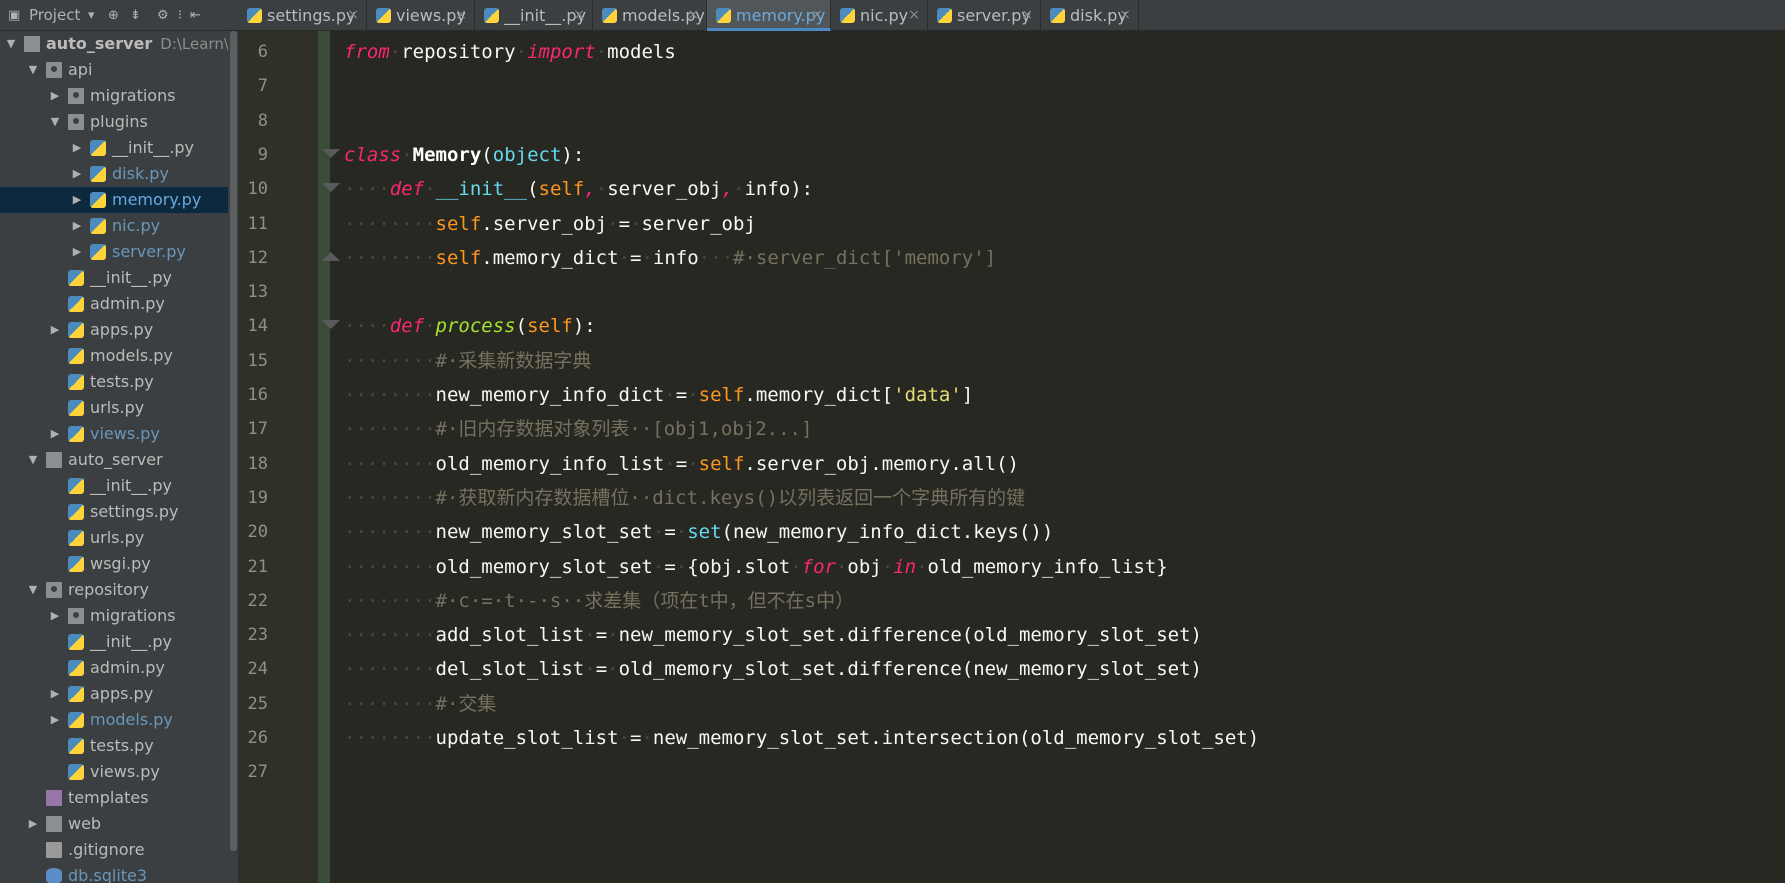 This screenshot has width=1785, height=883. Describe the element at coordinates (163, 15) in the screenshot. I see `settings-gear-icon: ⚙` at that location.